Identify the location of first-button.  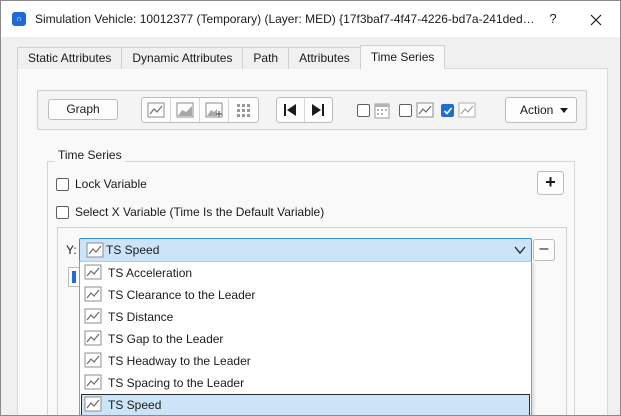
(291, 110).